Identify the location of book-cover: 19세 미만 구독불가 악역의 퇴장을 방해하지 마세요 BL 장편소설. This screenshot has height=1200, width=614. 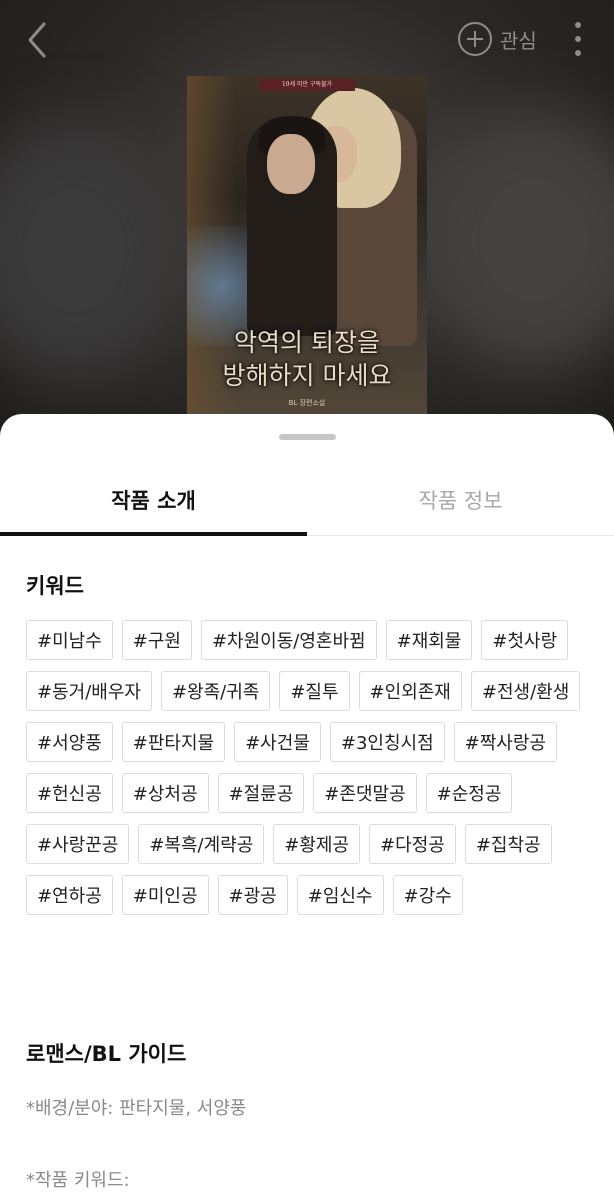
(307, 246).